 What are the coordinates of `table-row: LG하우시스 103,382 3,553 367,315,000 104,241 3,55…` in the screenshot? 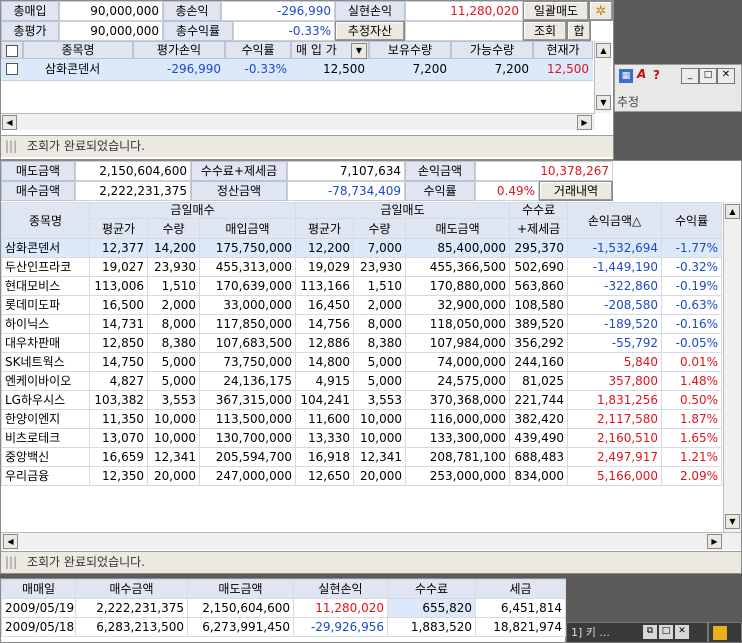 It's located at (362, 400).